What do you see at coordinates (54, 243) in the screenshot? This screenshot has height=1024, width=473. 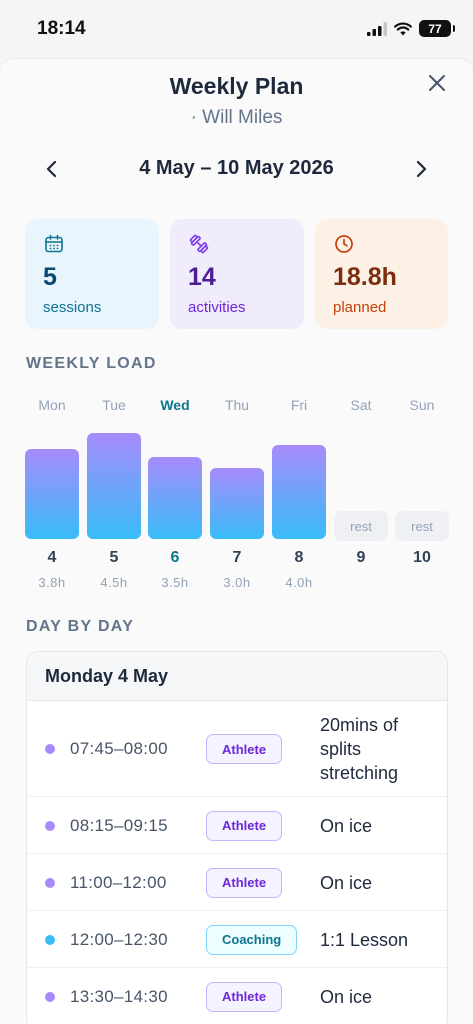 I see `calendar-icon` at bounding box center [54, 243].